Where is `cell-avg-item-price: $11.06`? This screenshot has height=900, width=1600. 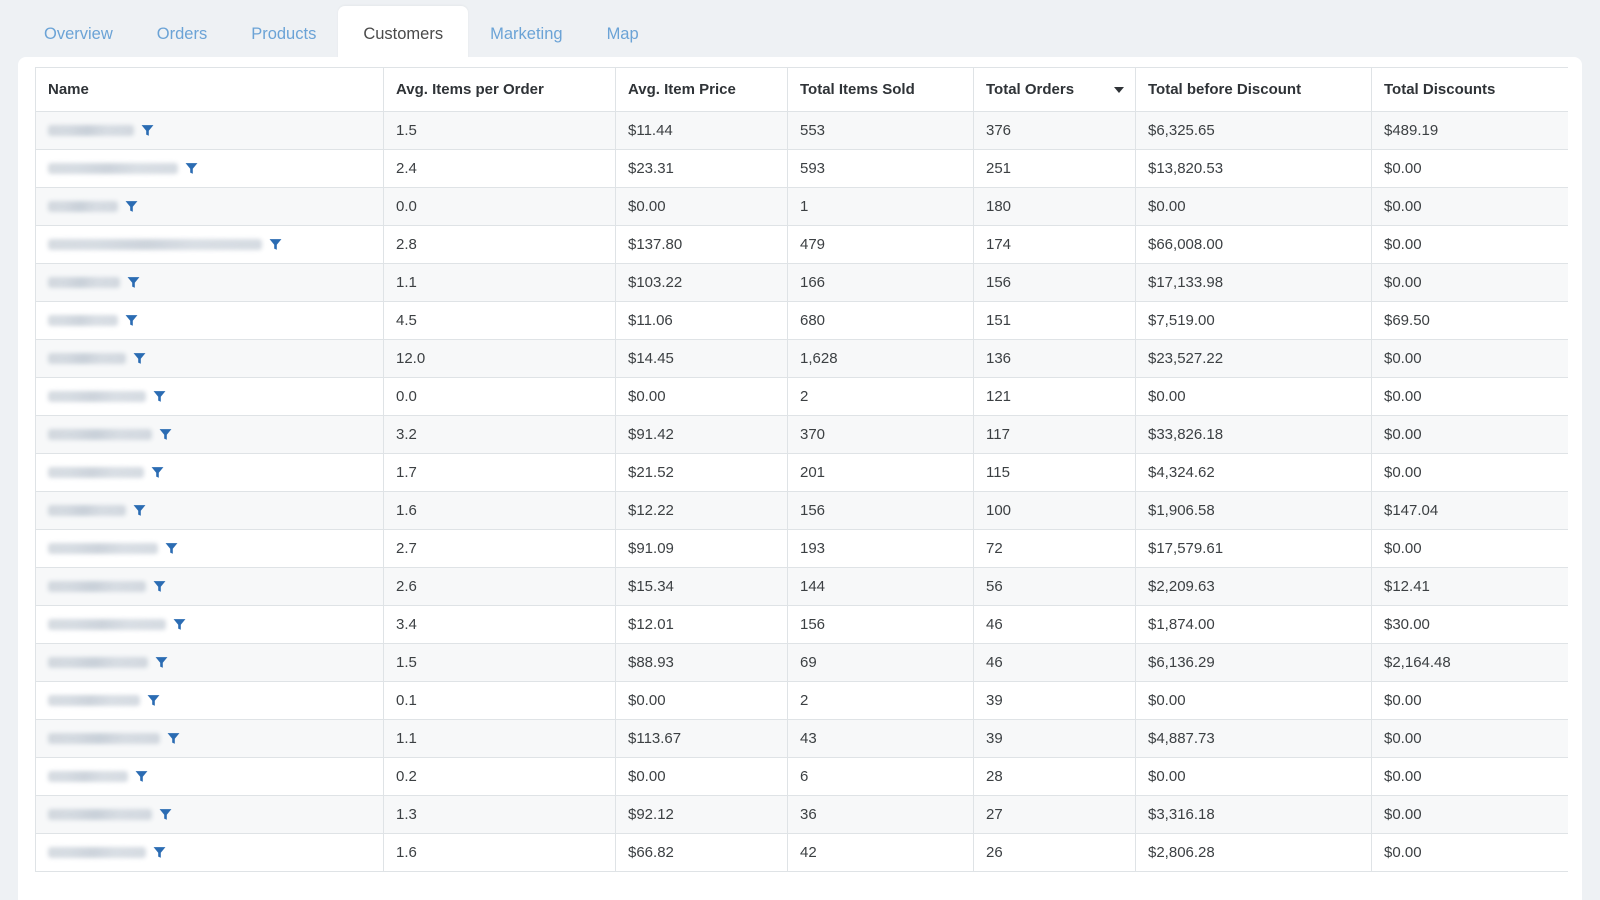 cell-avg-item-price: $11.06 is located at coordinates (701, 320).